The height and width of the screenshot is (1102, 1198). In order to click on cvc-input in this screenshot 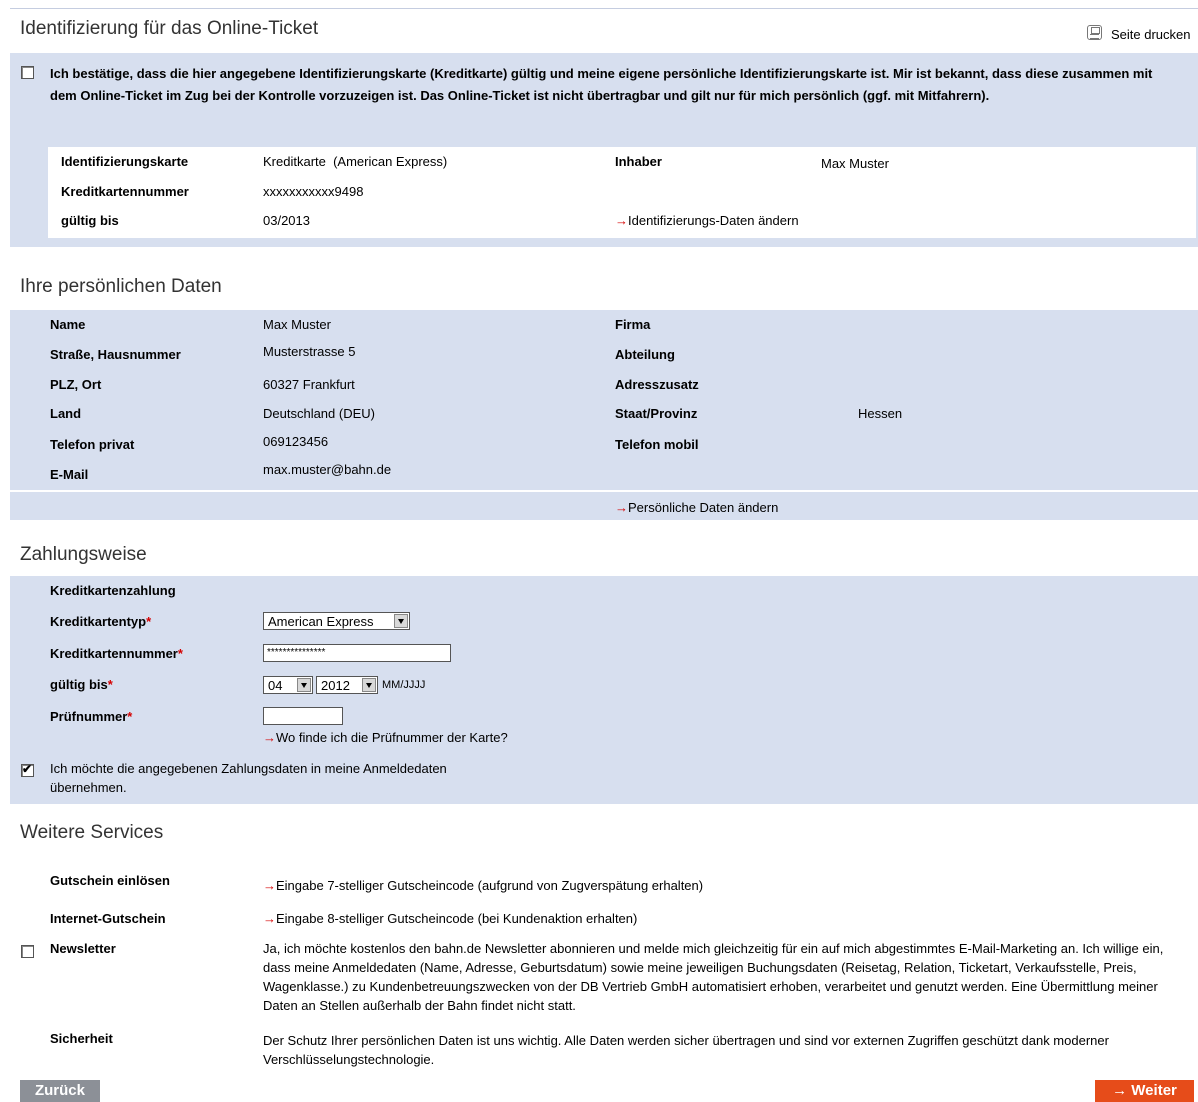, I will do `click(303, 716)`.